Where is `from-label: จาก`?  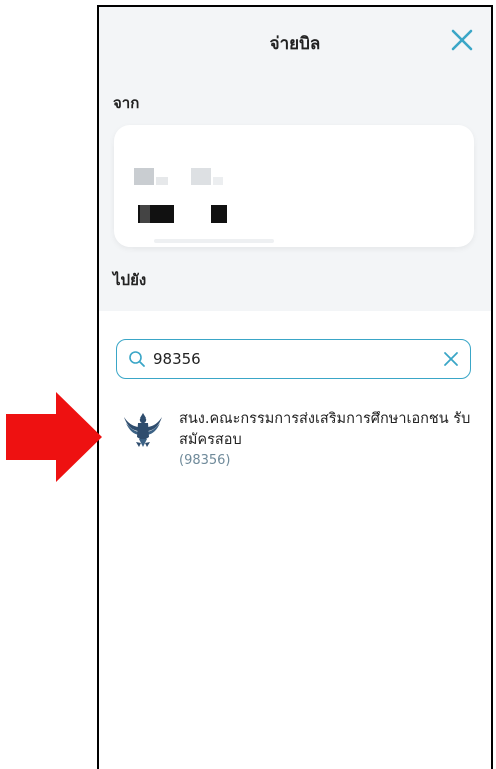
from-label: จาก is located at coordinates (126, 103).